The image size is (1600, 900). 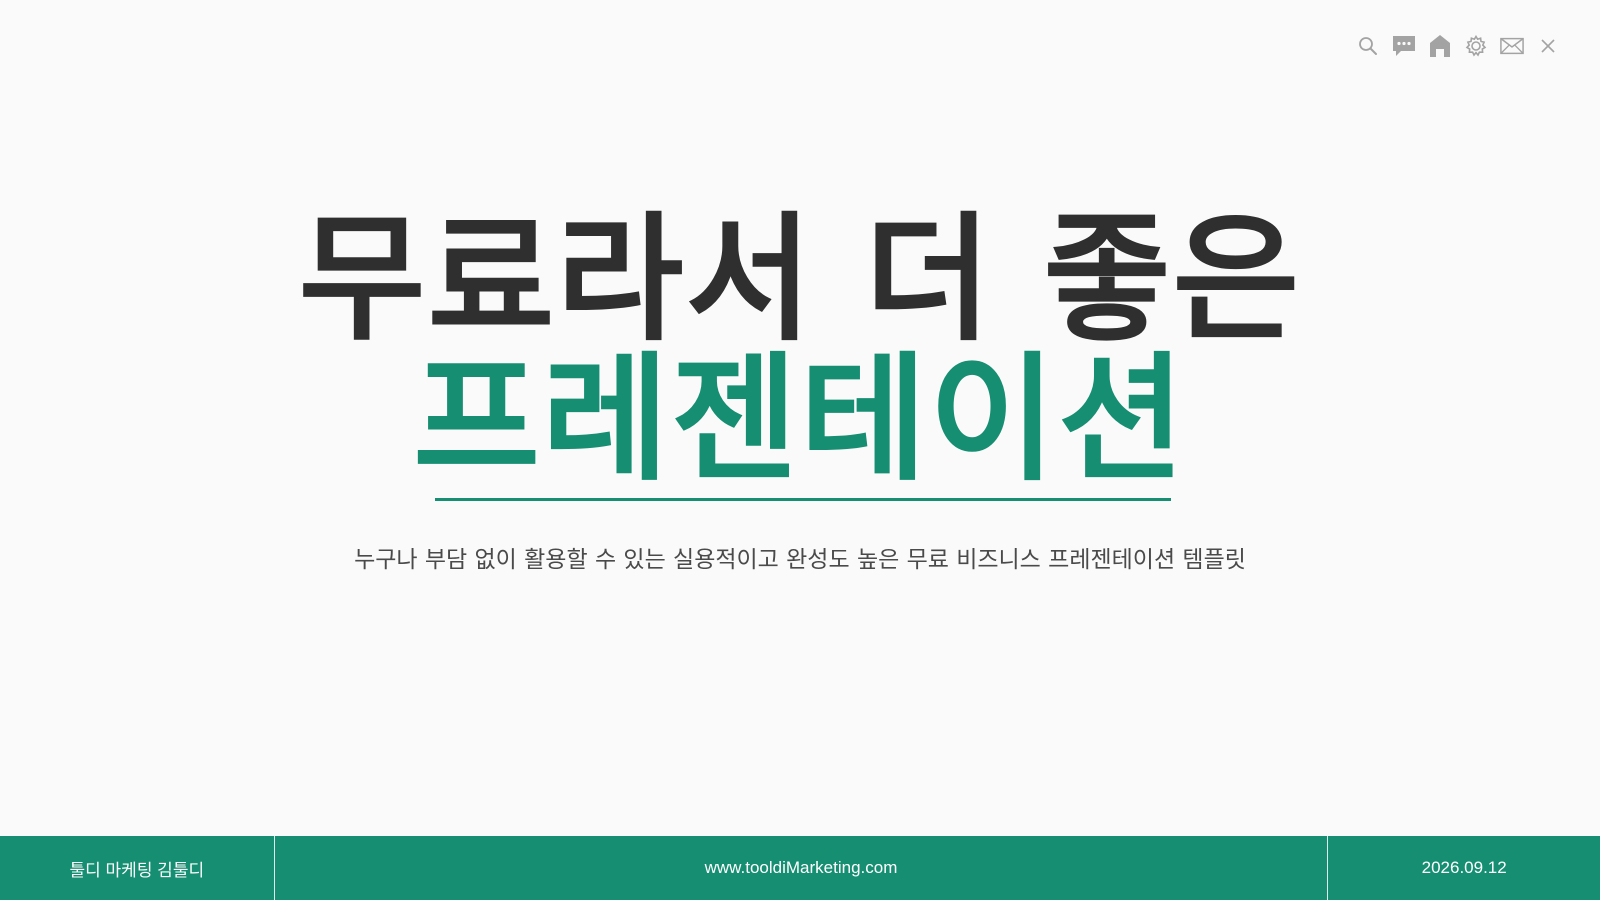 What do you see at coordinates (1548, 46) in the screenshot?
I see `close-icon` at bounding box center [1548, 46].